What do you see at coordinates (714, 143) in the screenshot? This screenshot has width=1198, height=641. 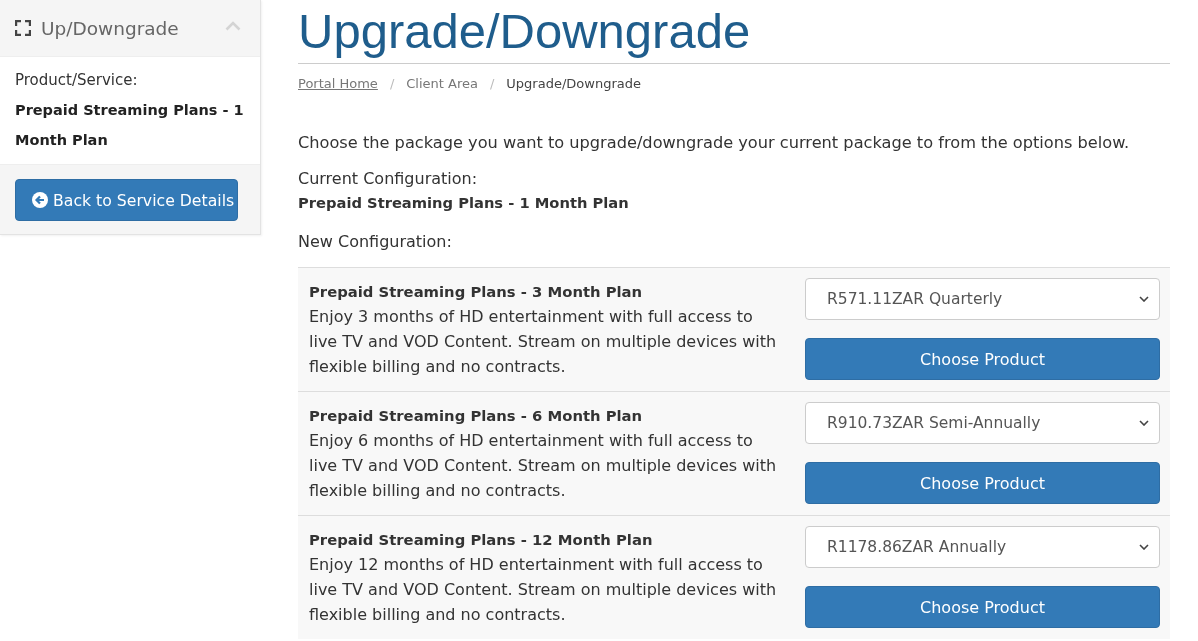 I see `intro-text: Choose the package you want to upgrade/downgrade your current package to from the options below.` at bounding box center [714, 143].